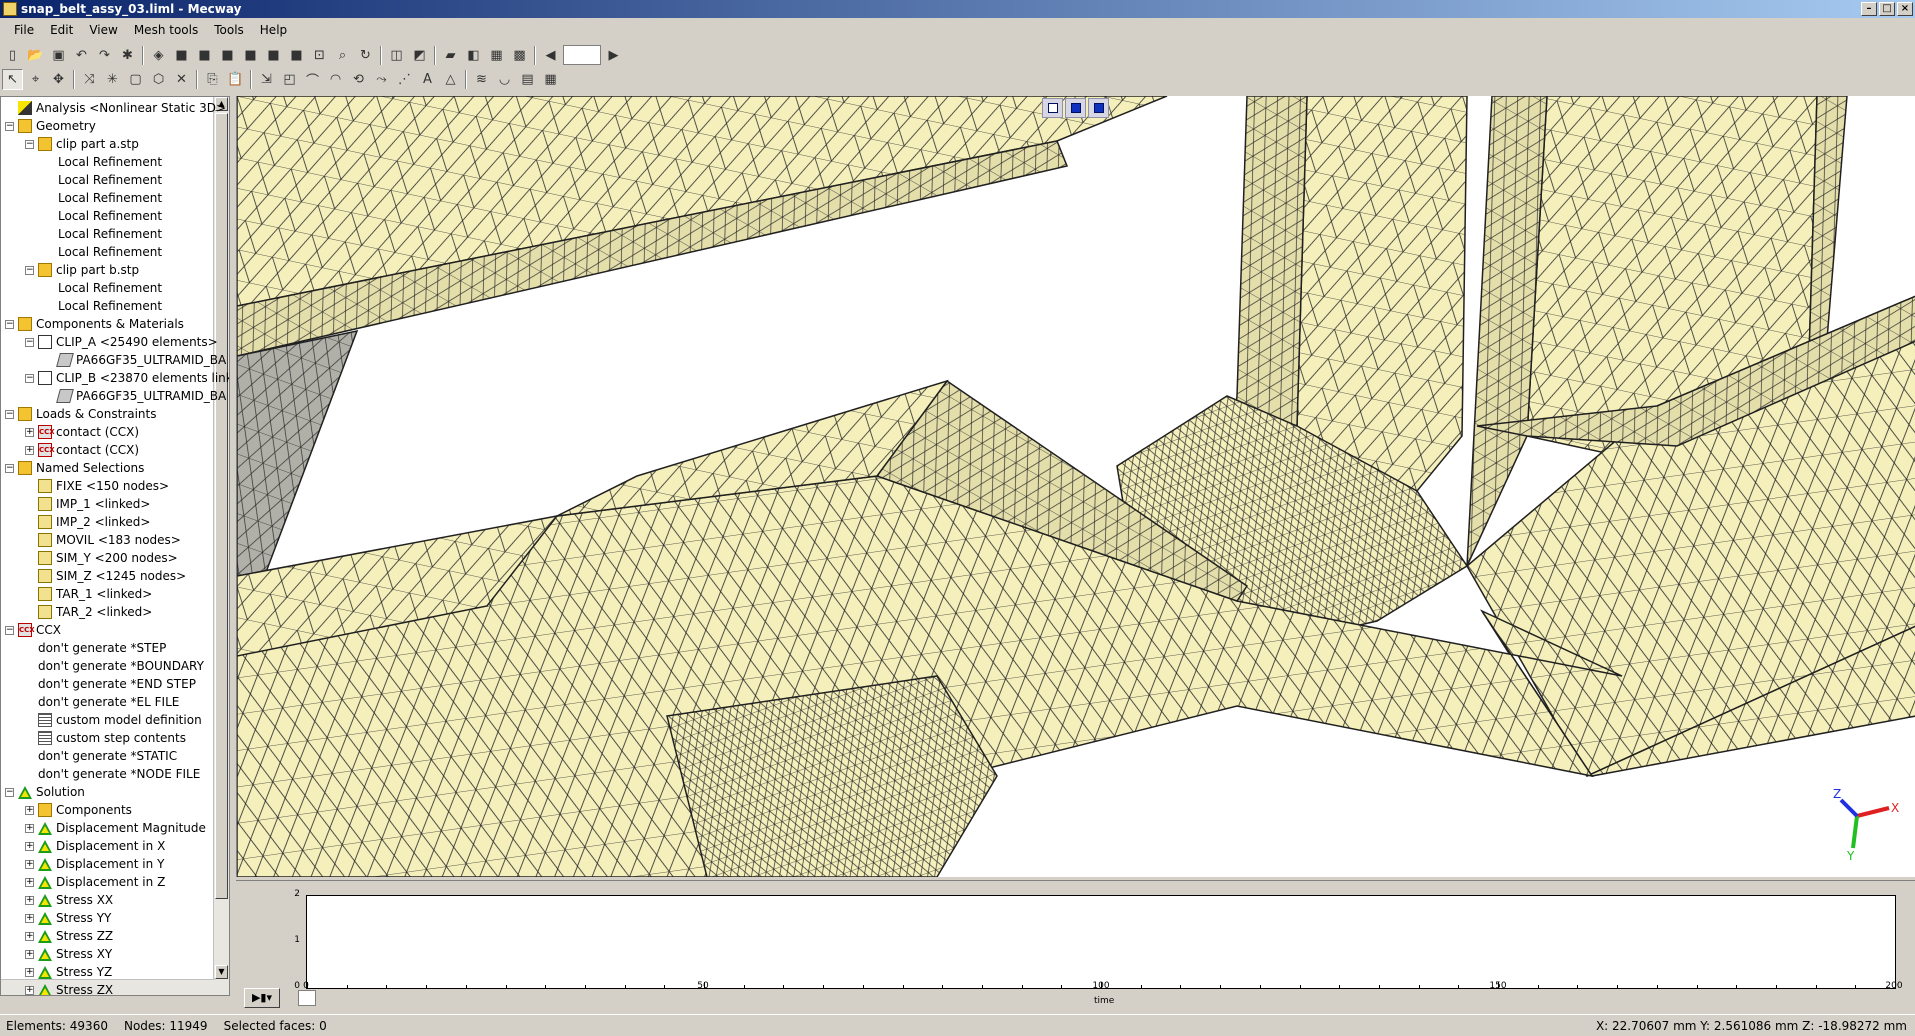 The image size is (1915, 1036). Describe the element at coordinates (97, 486) in the screenshot. I see `tree-selection: FIXE <150 nodes>` at that location.